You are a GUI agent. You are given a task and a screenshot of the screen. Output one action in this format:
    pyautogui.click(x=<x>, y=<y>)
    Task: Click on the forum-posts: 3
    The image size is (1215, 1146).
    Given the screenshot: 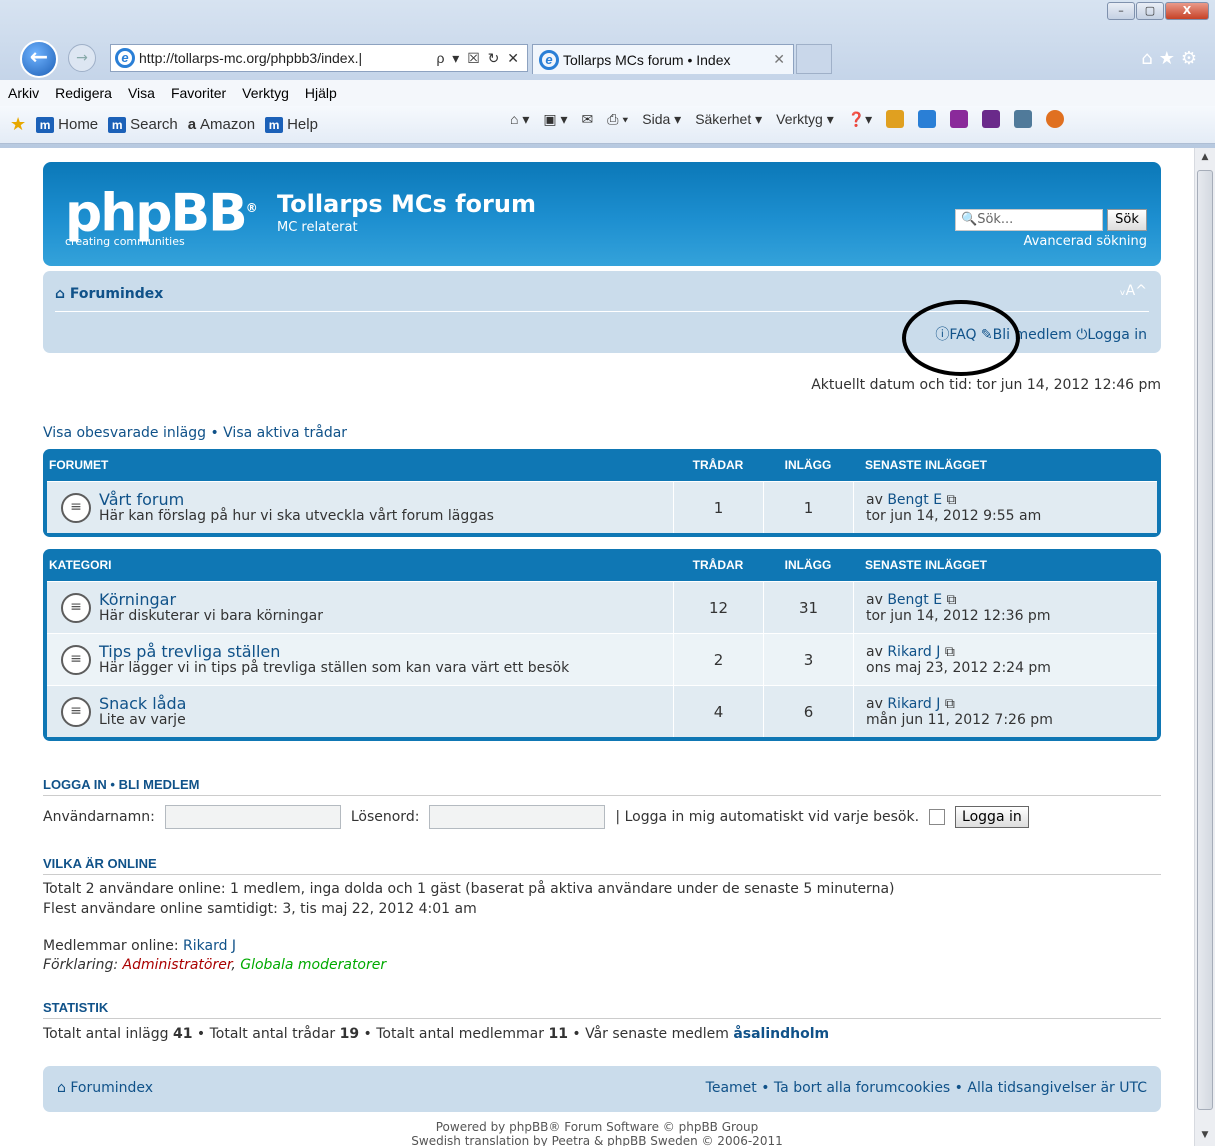 What is the action you would take?
    pyautogui.click(x=808, y=659)
    